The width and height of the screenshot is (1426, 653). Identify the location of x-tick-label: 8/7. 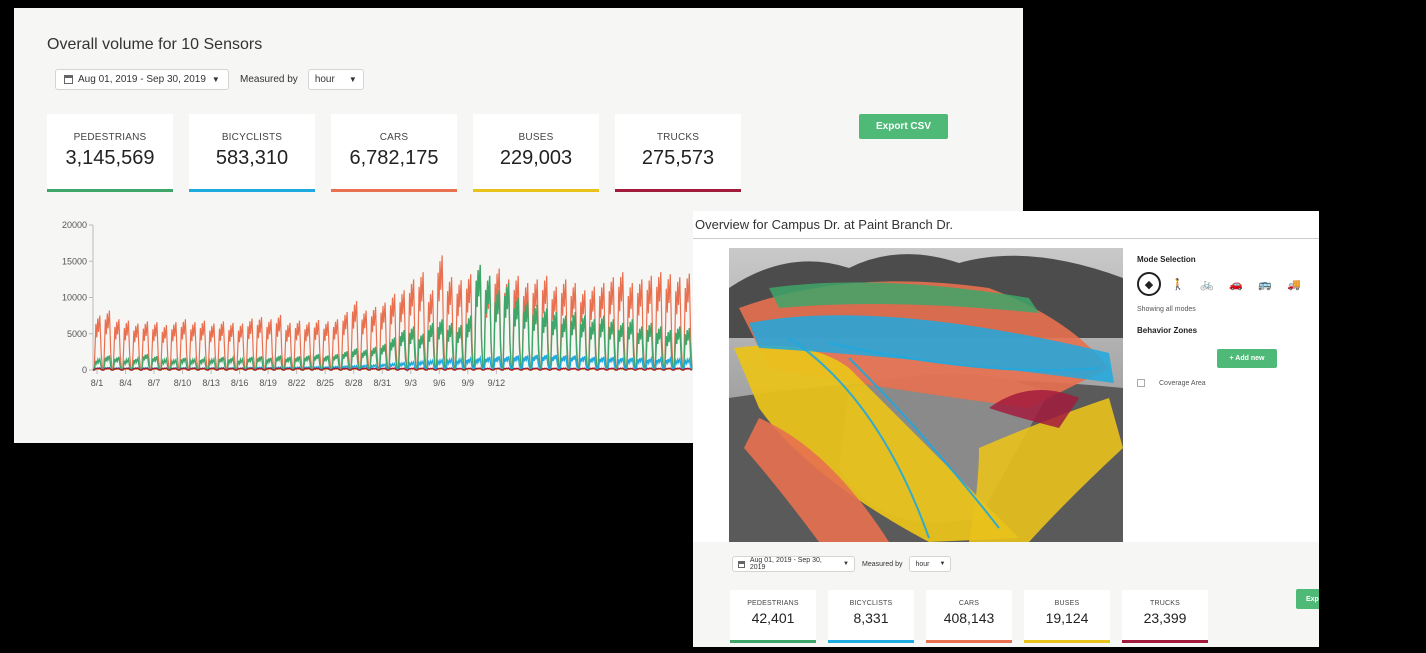
(154, 383).